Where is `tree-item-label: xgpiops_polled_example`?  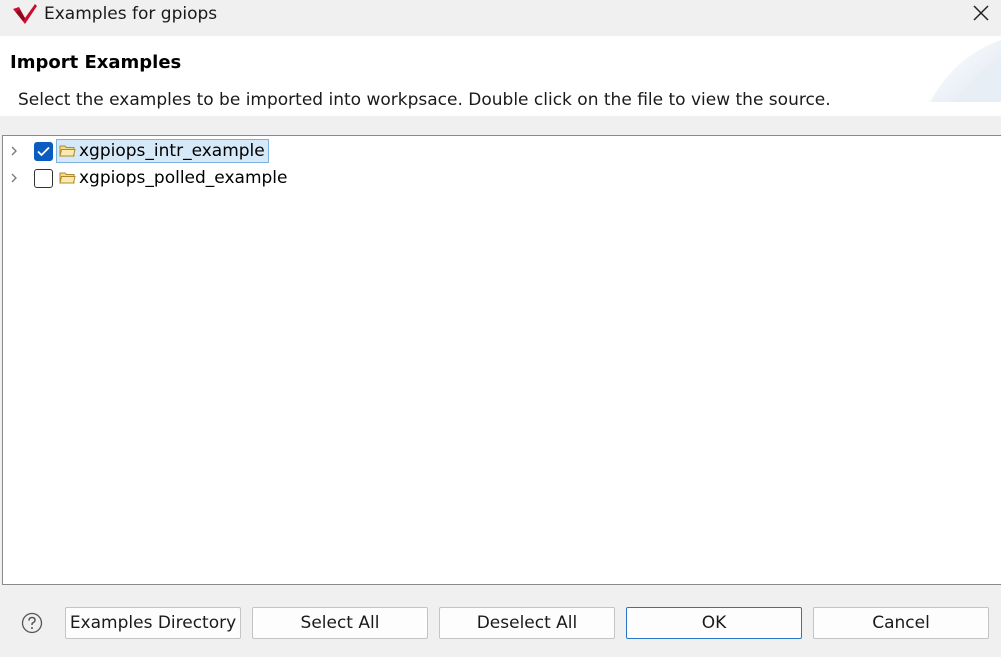
tree-item-label: xgpiops_polled_example is located at coordinates (183, 178).